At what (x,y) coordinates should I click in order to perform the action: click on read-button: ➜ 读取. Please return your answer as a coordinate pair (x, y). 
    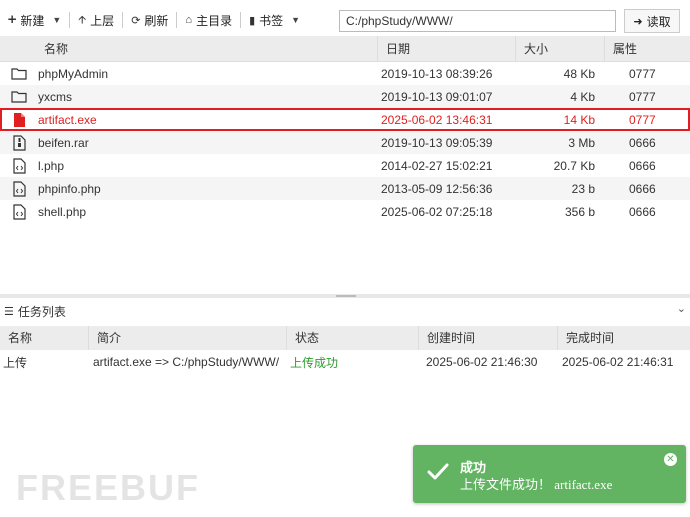
    Looking at the image, I should click on (652, 21).